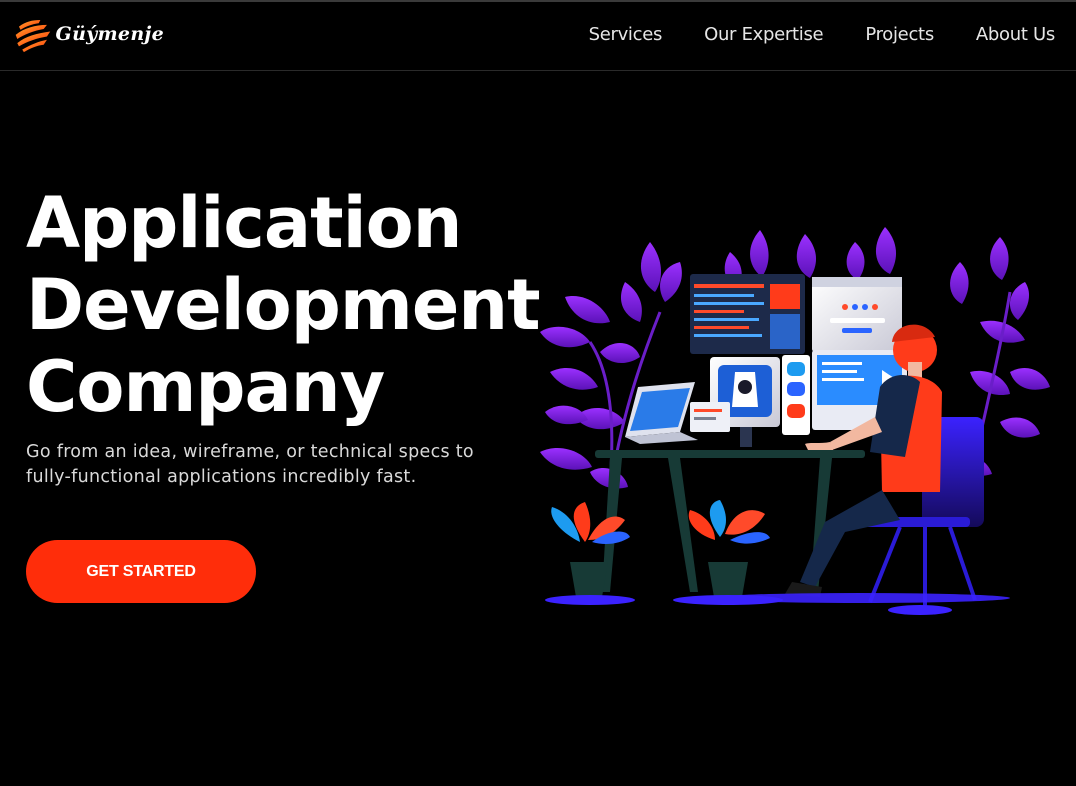 The width and height of the screenshot is (1076, 786). I want to click on brand-name: Güýmenje, so click(109, 34).